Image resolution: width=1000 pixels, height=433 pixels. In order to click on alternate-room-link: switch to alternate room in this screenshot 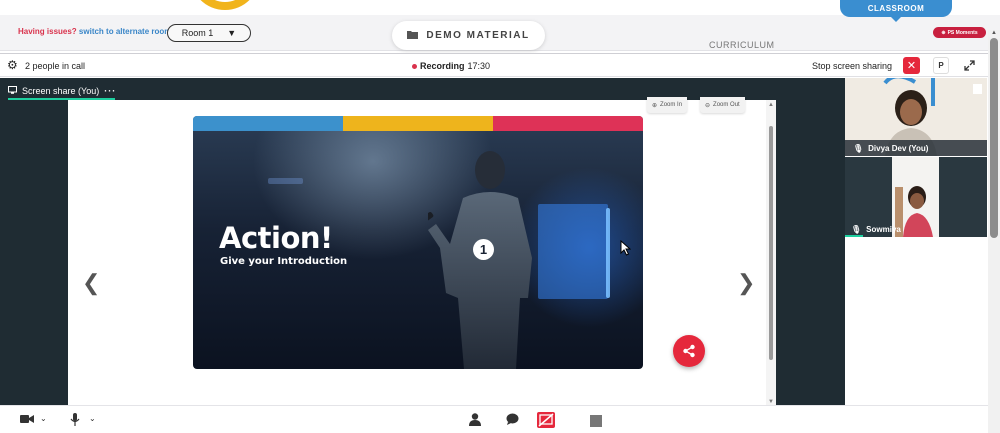, I will do `click(125, 31)`.